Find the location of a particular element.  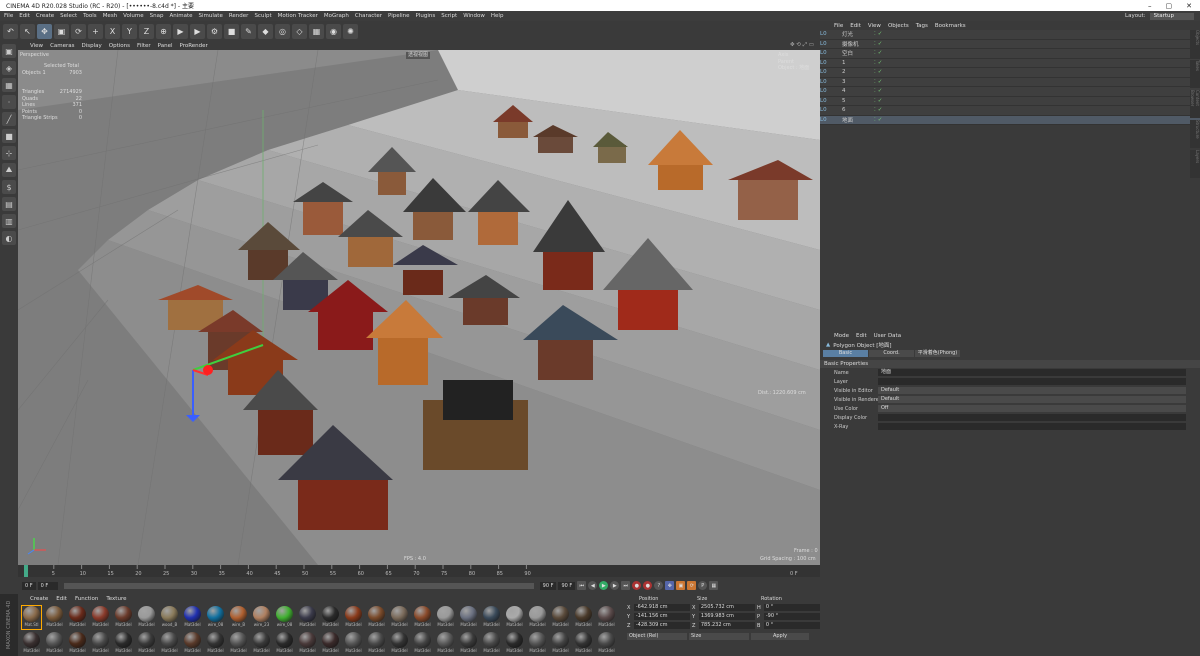

menu-item-16: Plugins is located at coordinates (426, 16).